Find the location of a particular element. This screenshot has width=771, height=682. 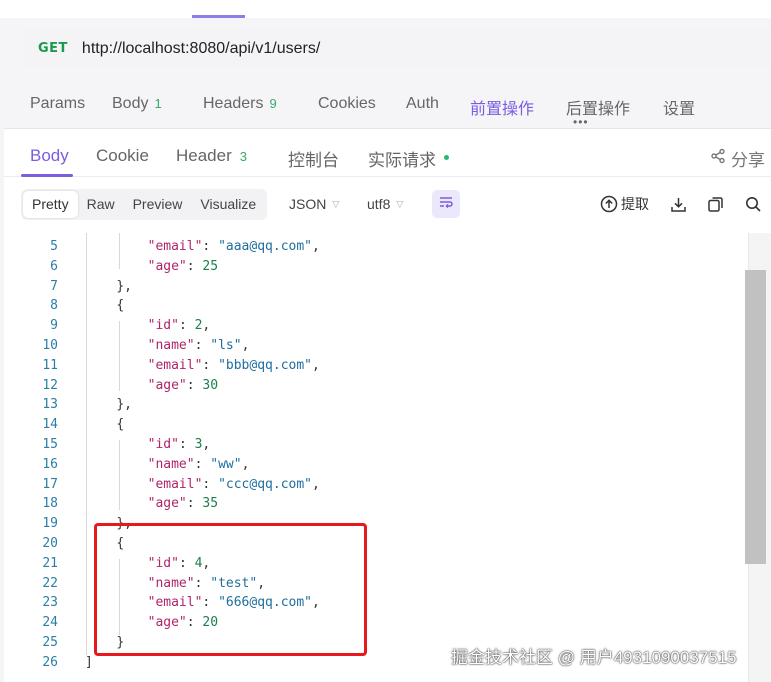

code-text: "email": "ccc@qq.com", is located at coordinates (234, 485).